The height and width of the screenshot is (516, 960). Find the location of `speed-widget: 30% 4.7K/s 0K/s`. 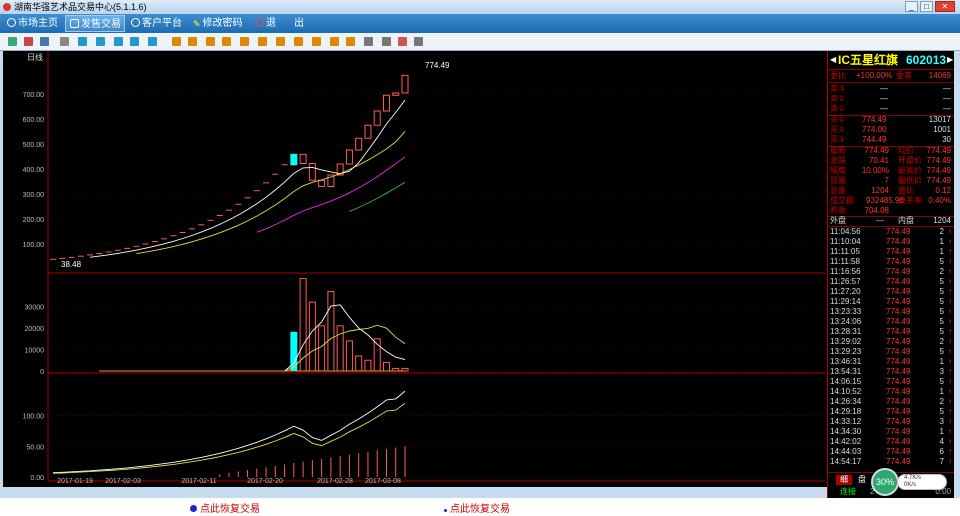

speed-widget: 30% 4.7K/s 0K/s is located at coordinates (910, 482).